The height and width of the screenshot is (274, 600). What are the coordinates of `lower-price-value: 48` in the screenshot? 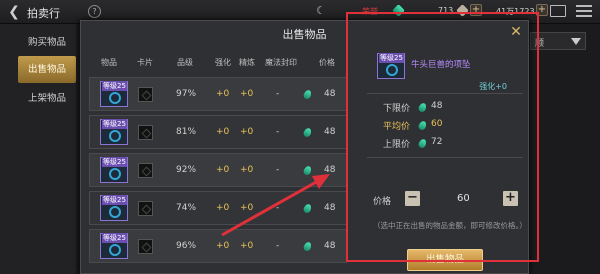 It's located at (437, 106).